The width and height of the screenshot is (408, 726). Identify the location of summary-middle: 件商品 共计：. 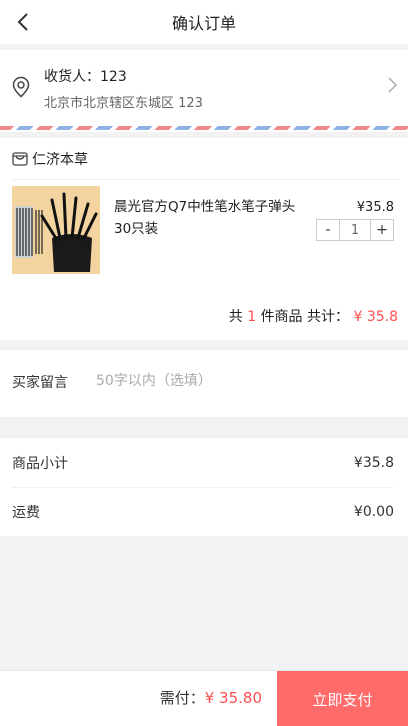
(305, 317).